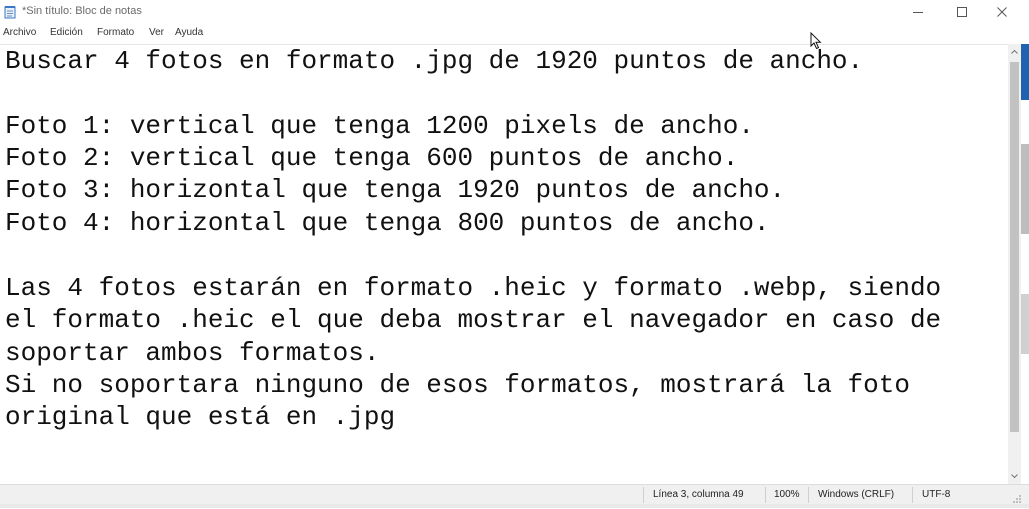  I want to click on menu-archivo: Archivo, so click(19, 32).